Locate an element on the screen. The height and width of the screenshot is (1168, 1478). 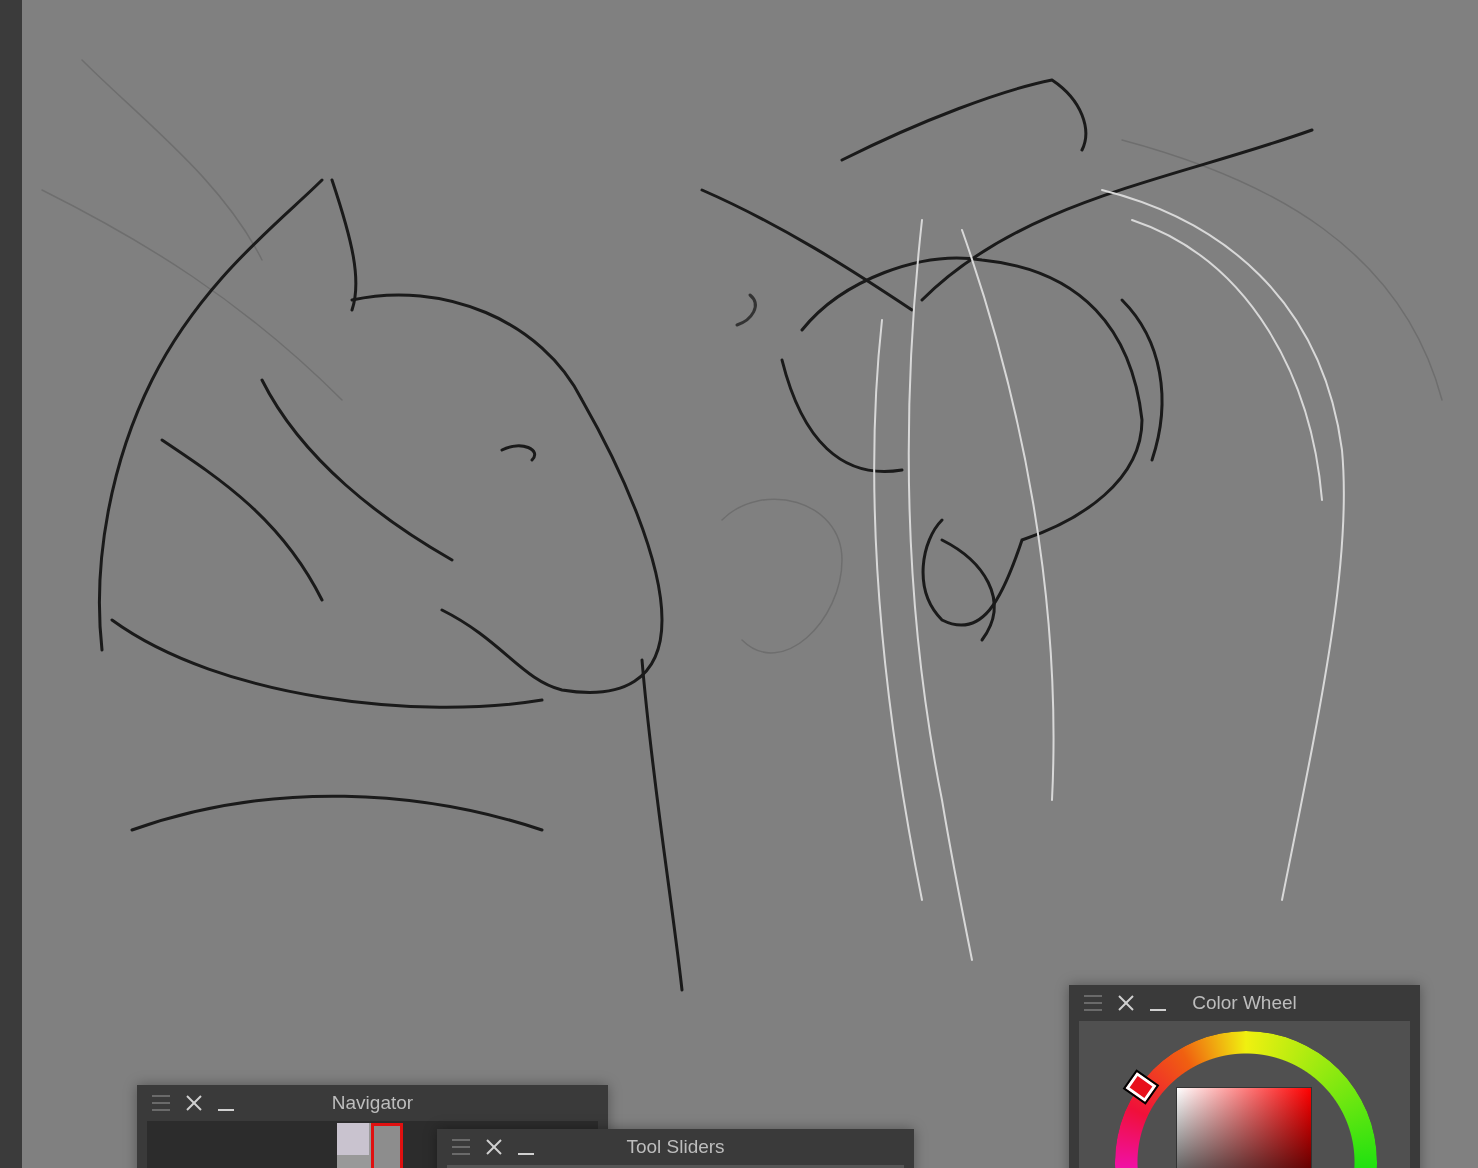
navigator-thumbnail is located at coordinates (370, 1145).